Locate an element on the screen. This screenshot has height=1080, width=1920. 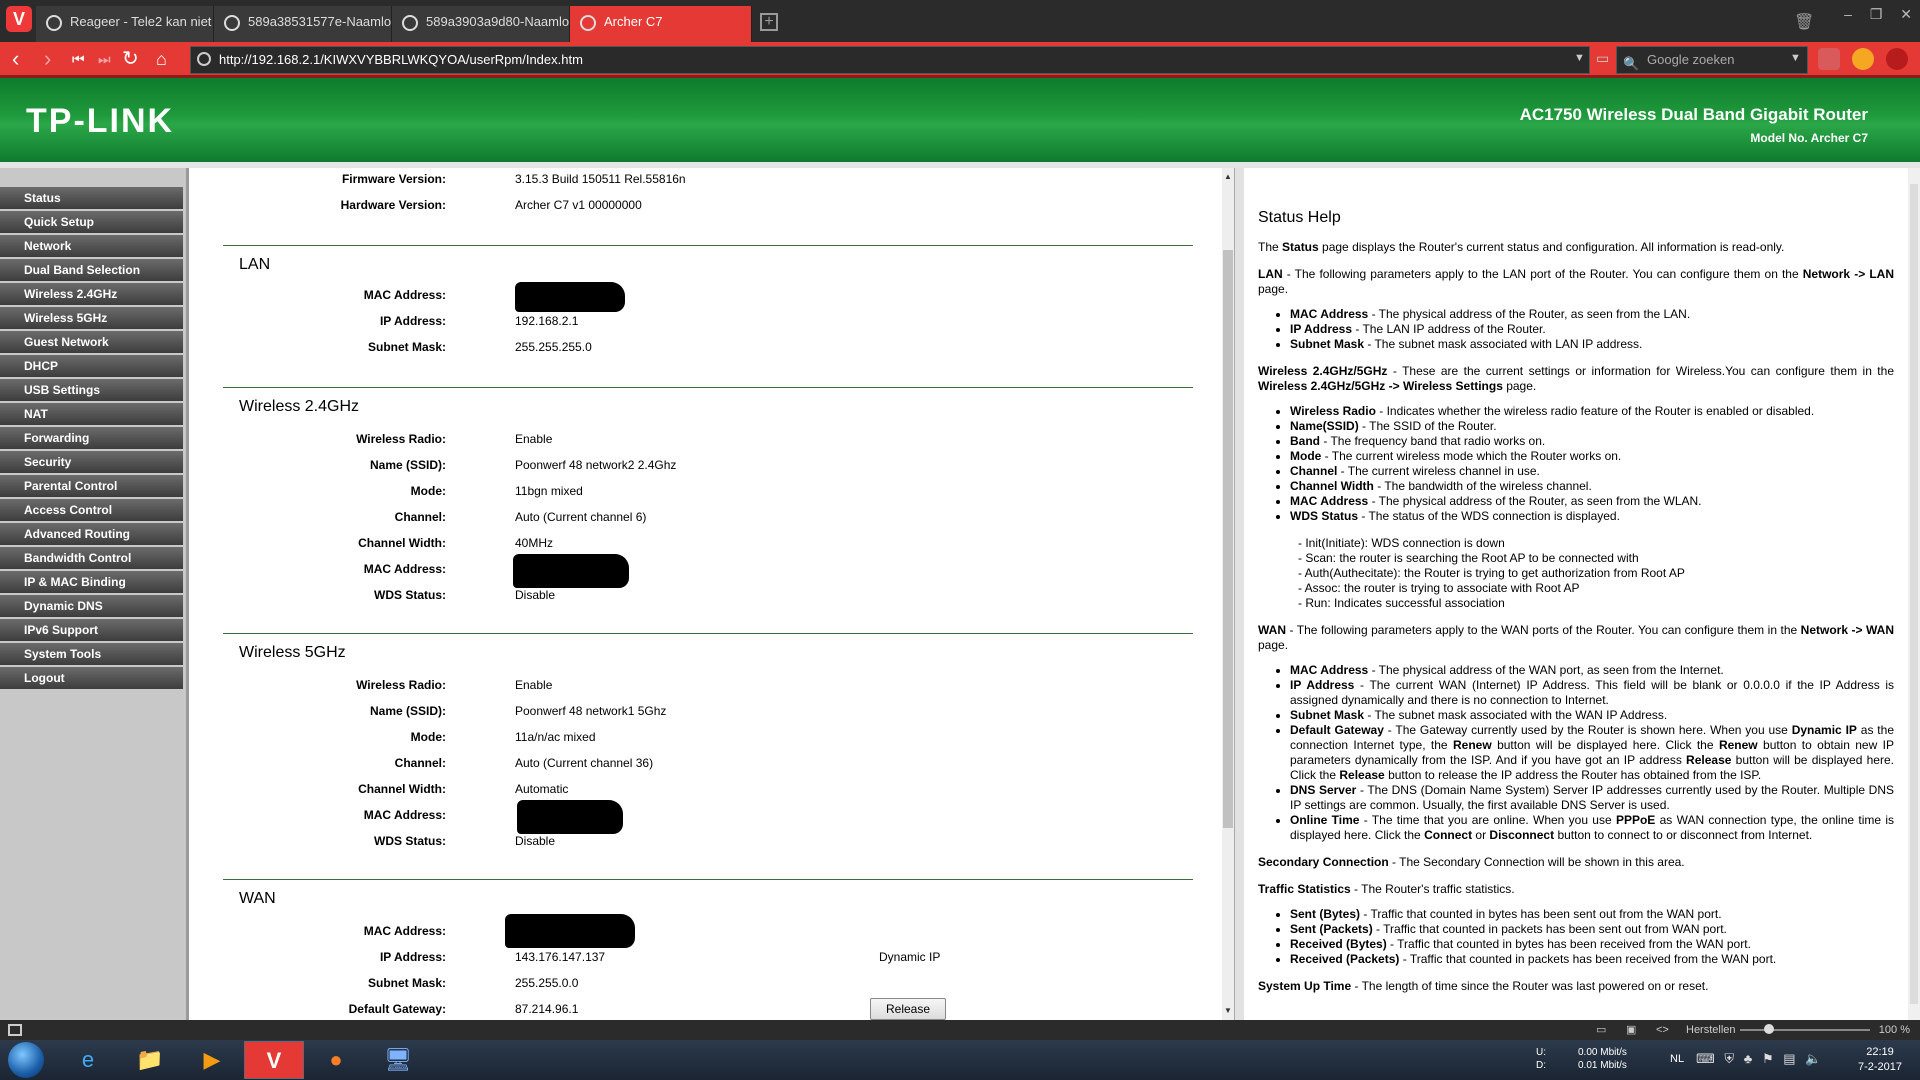
network-icon: ▤ is located at coordinates (1789, 1058).